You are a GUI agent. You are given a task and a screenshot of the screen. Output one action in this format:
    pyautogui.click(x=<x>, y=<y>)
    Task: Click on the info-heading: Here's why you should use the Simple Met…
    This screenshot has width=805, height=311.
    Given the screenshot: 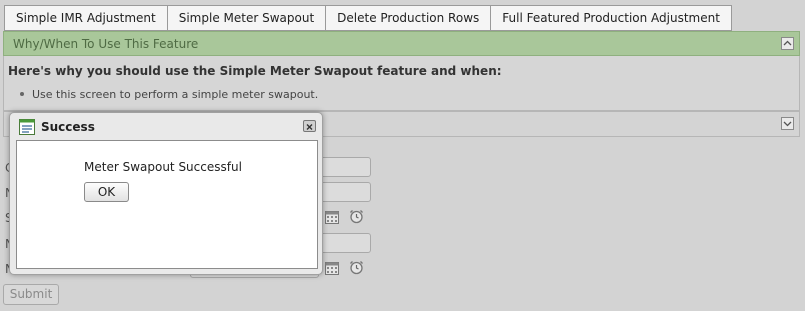 What is the action you would take?
    pyautogui.click(x=255, y=71)
    